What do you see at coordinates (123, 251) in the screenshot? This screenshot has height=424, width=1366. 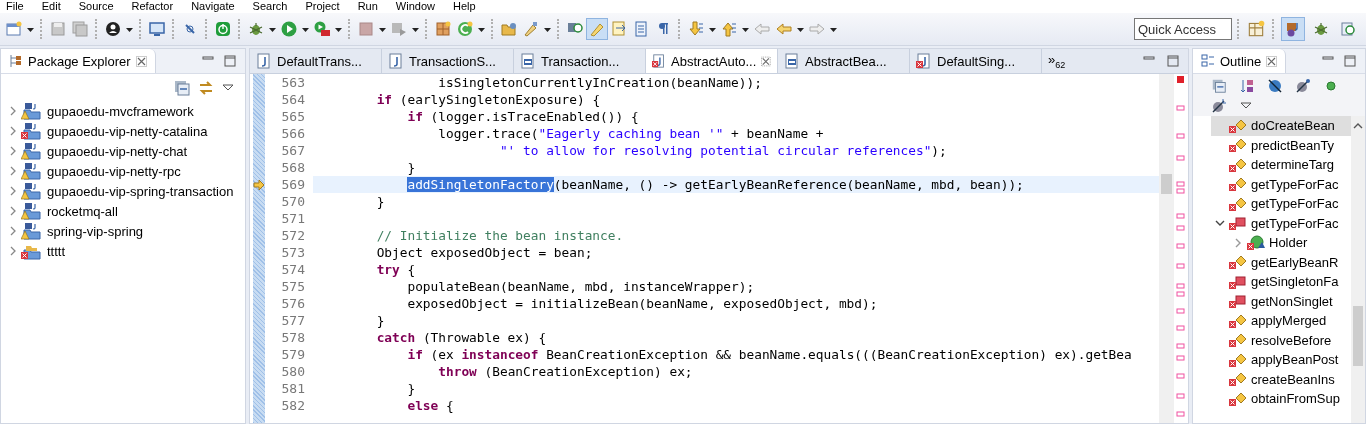 I see `tree-item: ttttt` at bounding box center [123, 251].